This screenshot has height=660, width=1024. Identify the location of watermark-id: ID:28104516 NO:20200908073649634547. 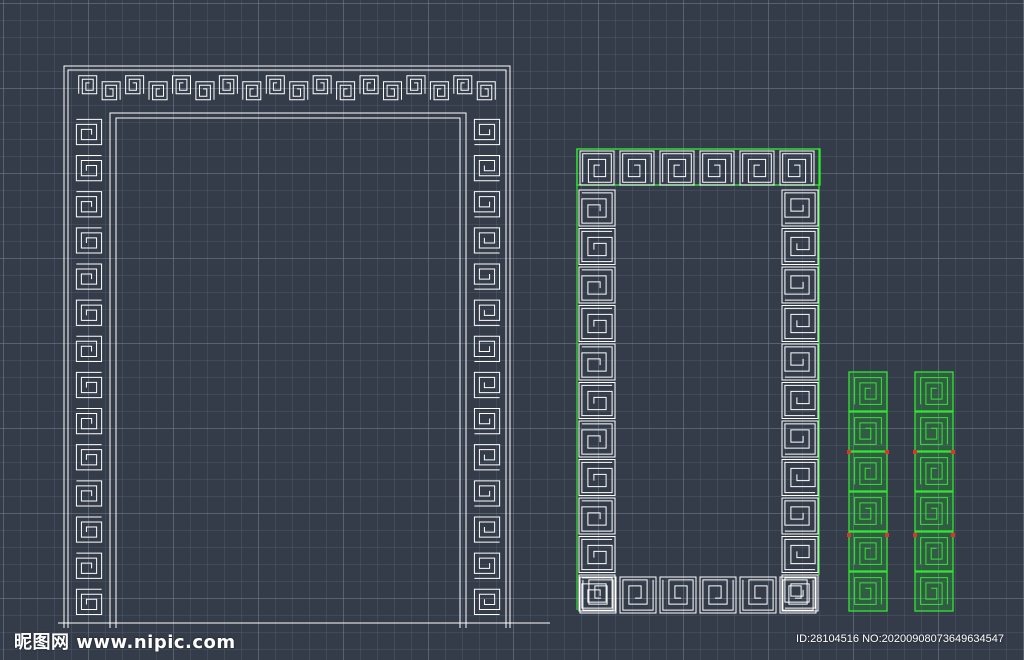
(900, 639).